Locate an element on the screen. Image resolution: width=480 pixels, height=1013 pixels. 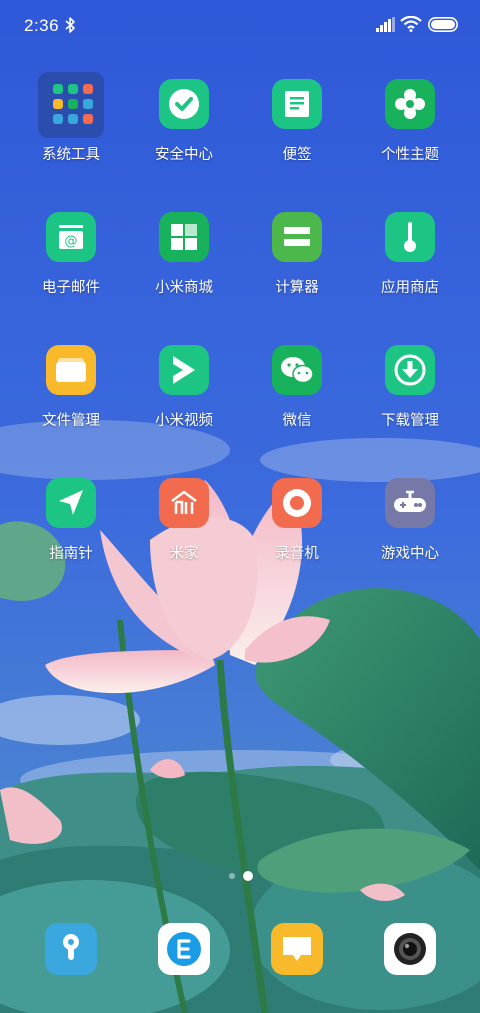
download-icon is located at coordinates (410, 370).